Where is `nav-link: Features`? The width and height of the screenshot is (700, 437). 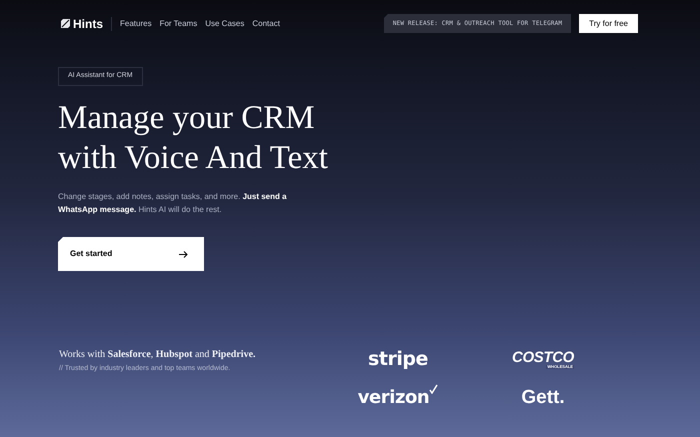 nav-link: Features is located at coordinates (136, 24).